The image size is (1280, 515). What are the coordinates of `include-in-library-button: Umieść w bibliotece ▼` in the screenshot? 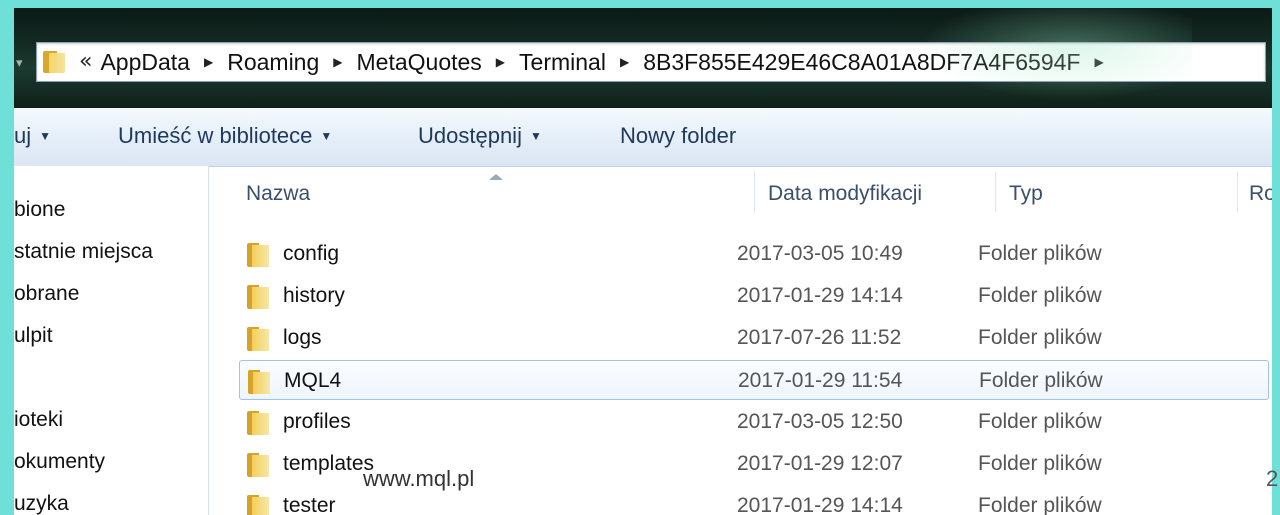 It's located at (225, 136).